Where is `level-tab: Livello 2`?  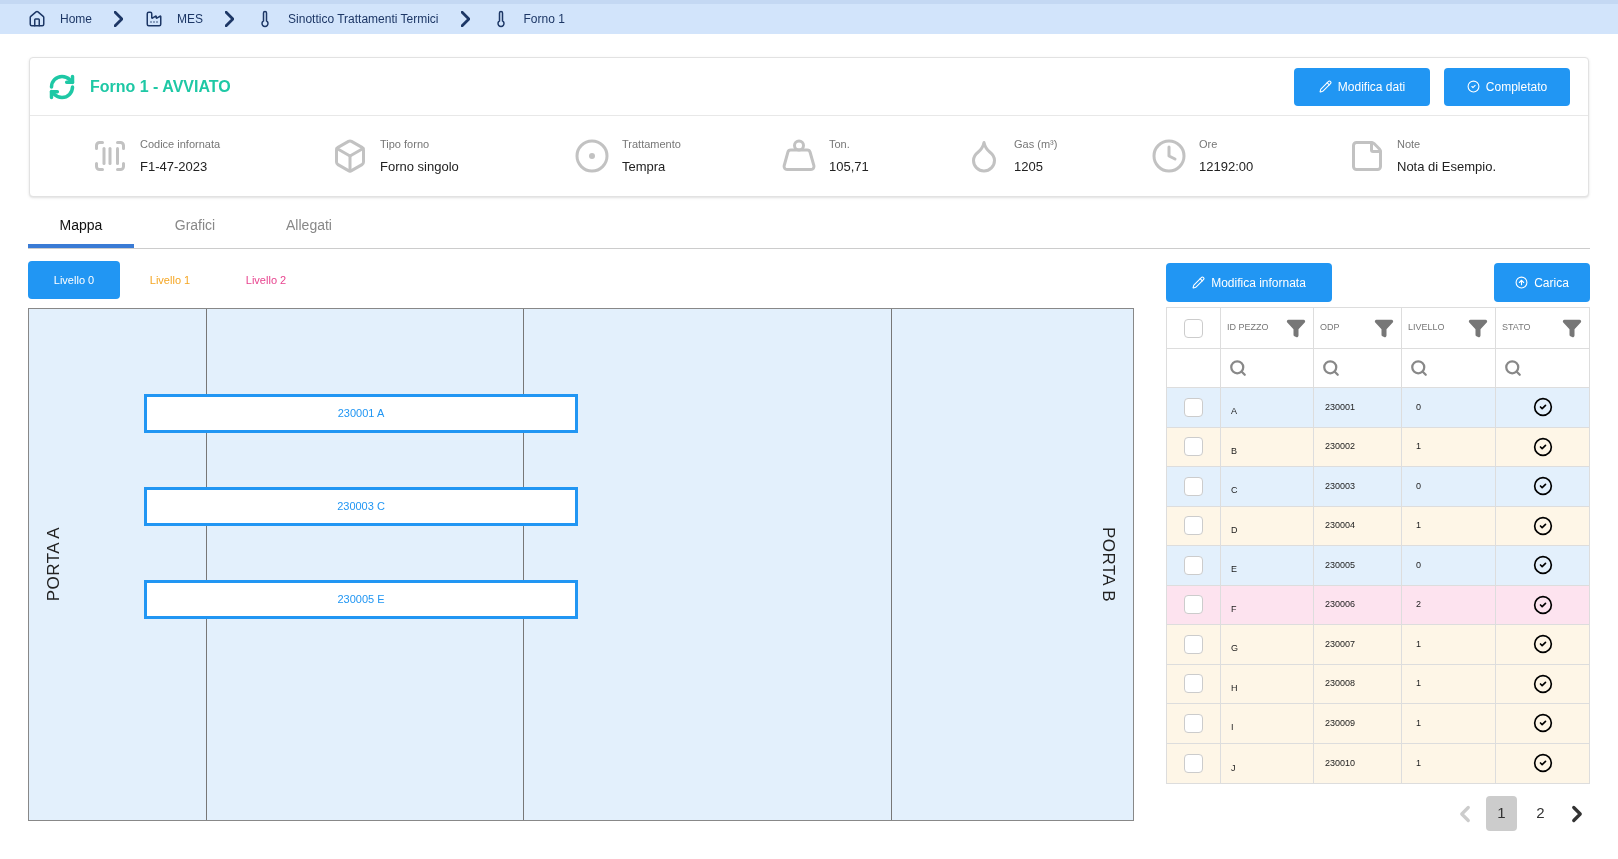 level-tab: Livello 2 is located at coordinates (266, 280).